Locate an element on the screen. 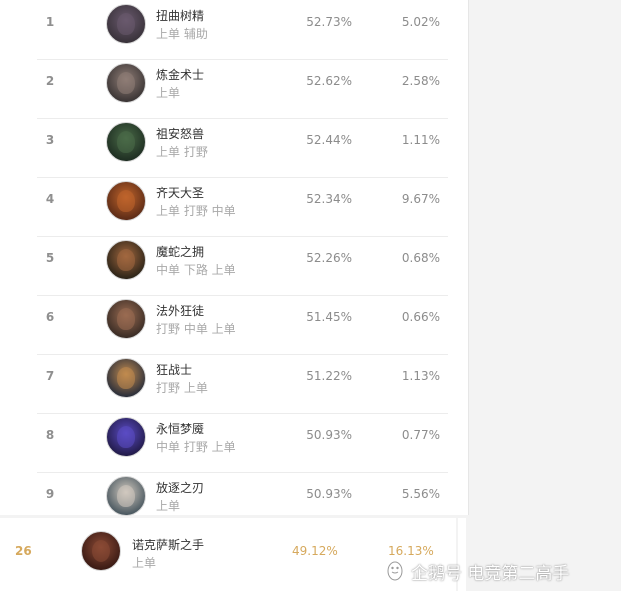 This screenshot has height=591, width=621. pick-rate: 1.13% is located at coordinates (420, 376).